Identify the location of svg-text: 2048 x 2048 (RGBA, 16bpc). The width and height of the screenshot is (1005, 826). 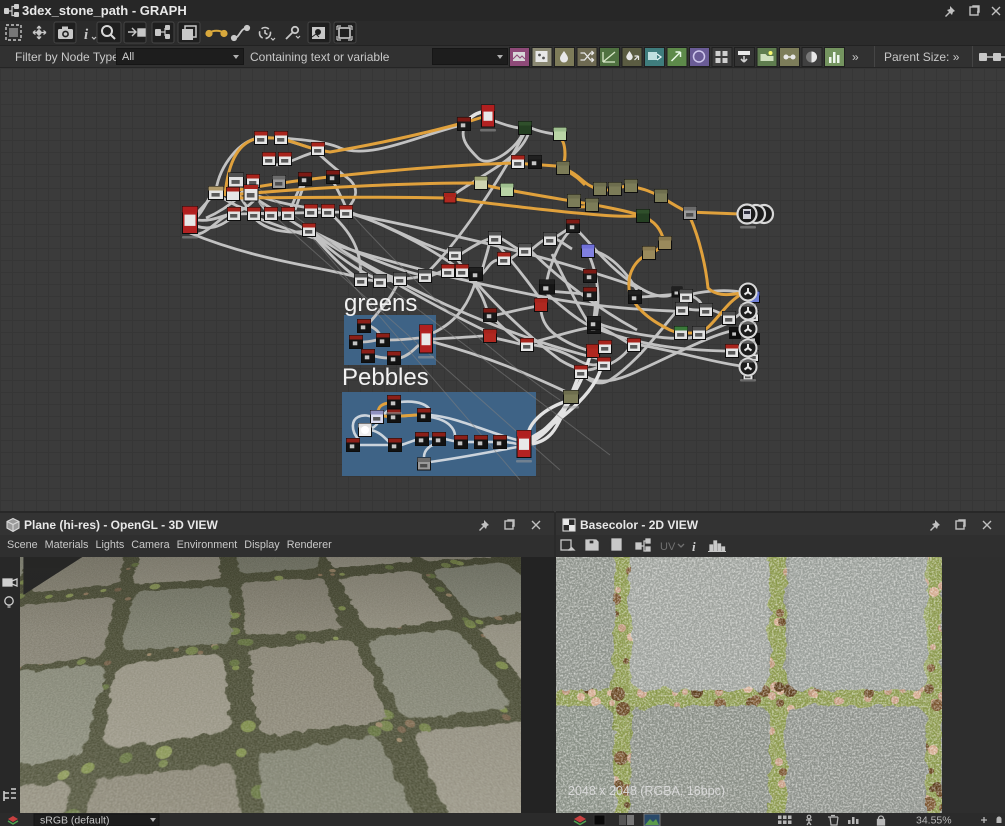
(646, 791).